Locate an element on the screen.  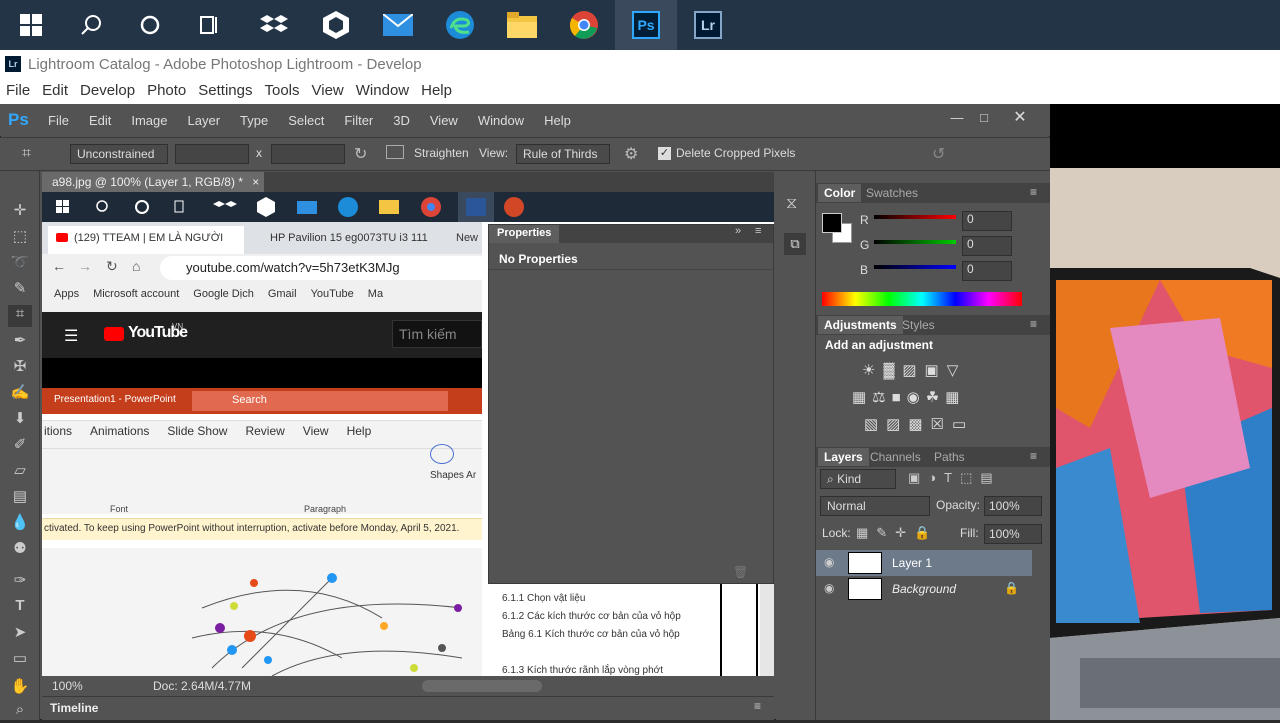
tab-layers: Layers is located at coordinates (843, 457).